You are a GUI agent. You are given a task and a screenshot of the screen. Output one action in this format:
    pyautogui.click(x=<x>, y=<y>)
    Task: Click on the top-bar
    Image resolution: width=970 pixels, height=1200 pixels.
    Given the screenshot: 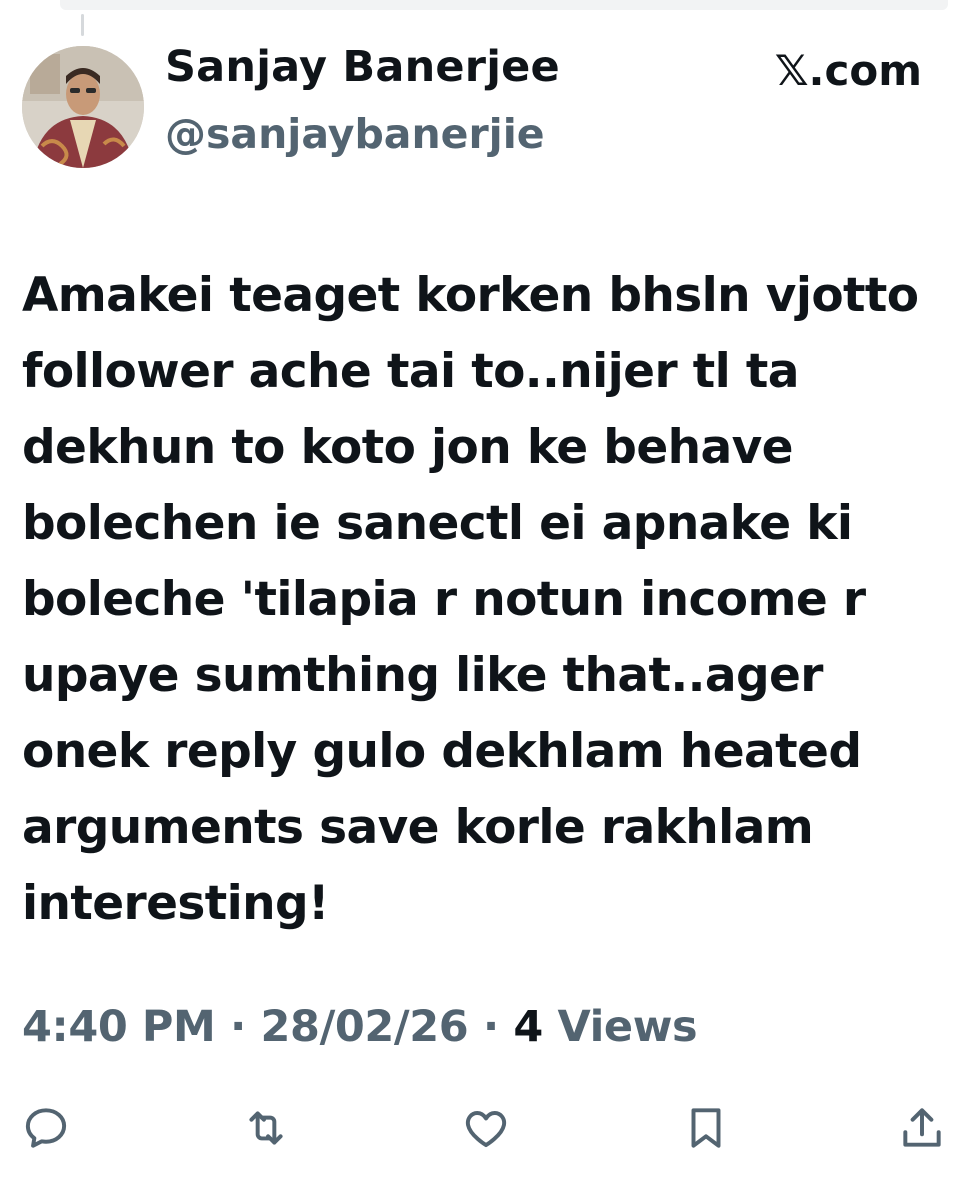 What is the action you would take?
    pyautogui.click(x=504, y=5)
    